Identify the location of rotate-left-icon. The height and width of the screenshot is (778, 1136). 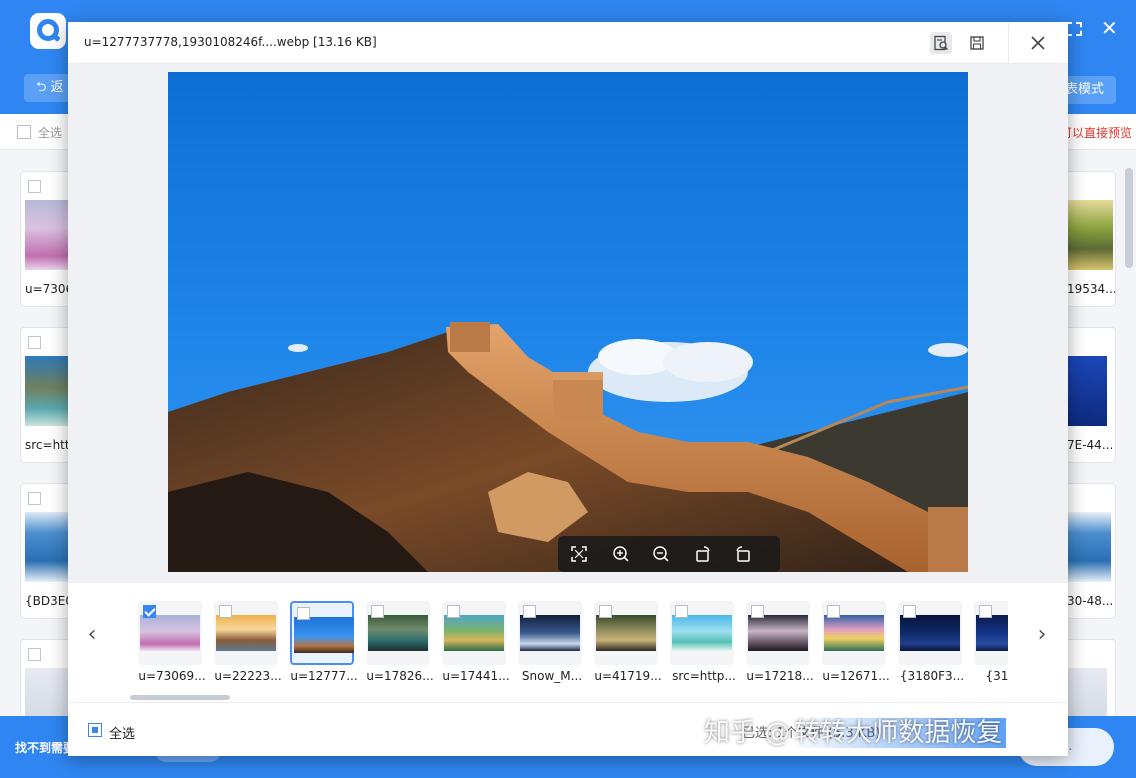
(703, 554).